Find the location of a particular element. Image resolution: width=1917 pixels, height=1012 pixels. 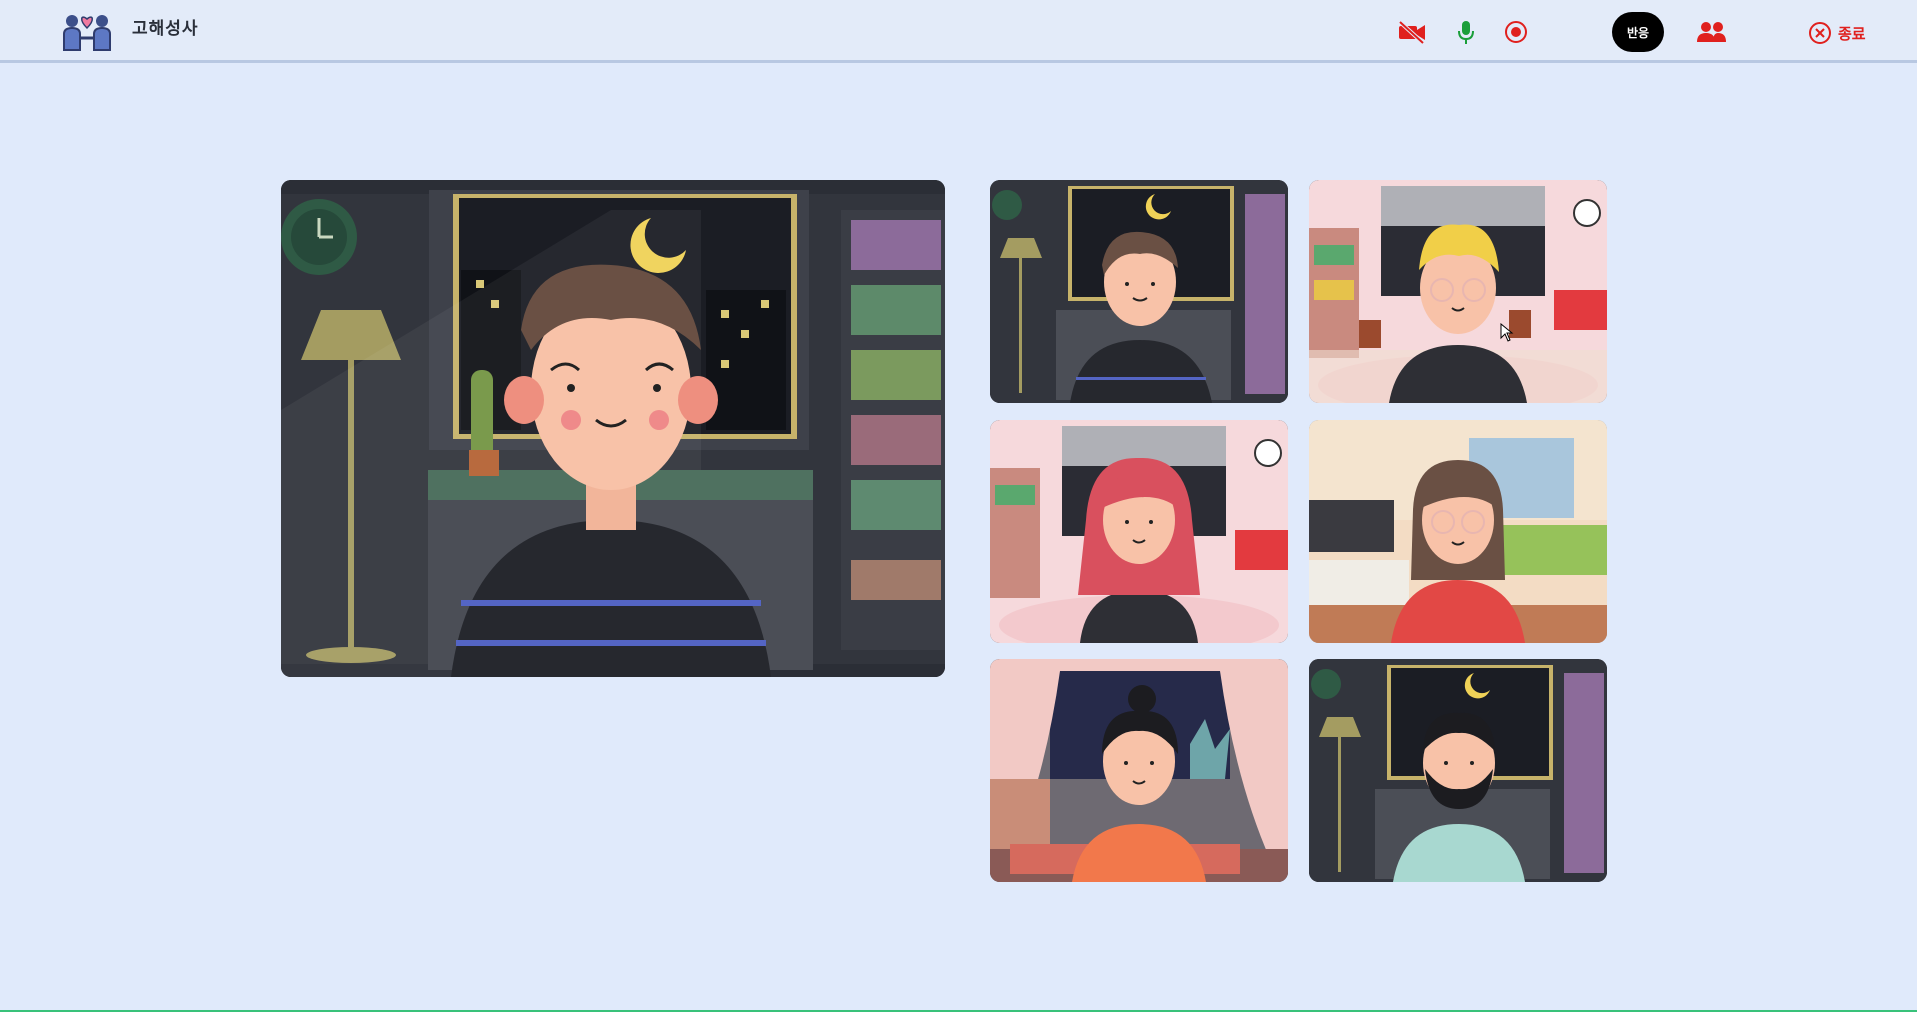

react-button: 반응 is located at coordinates (1638, 32).